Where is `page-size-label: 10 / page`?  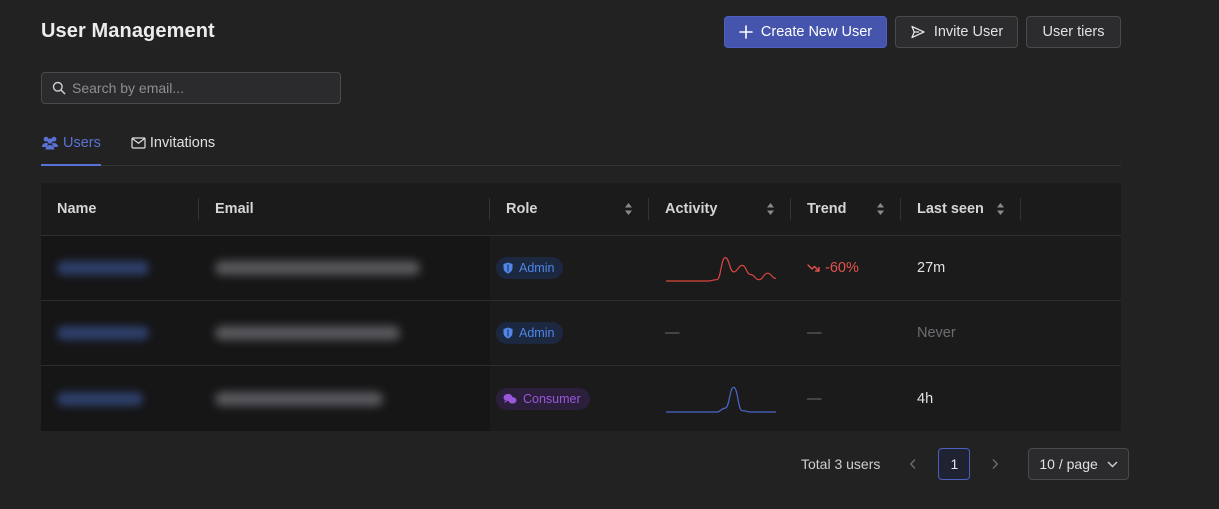
page-size-label: 10 / page is located at coordinates (1068, 464).